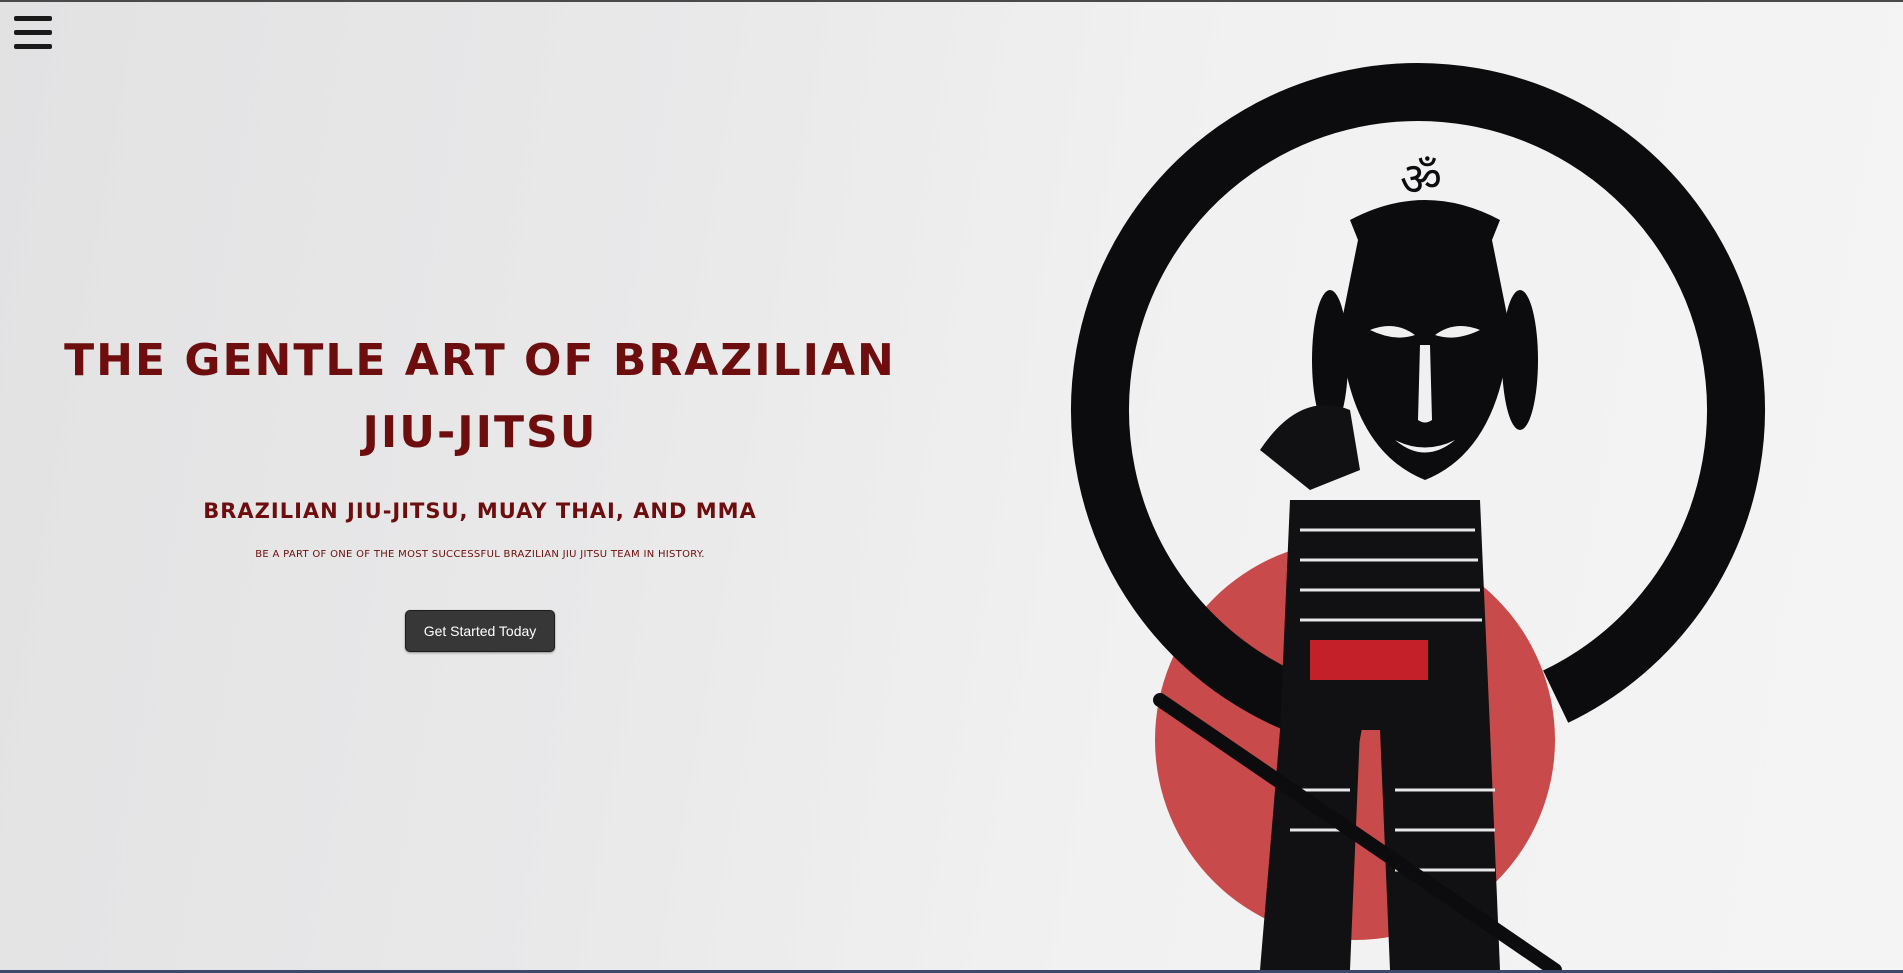 The image size is (1903, 973). Describe the element at coordinates (1369, 660) in the screenshot. I see `red-belt` at that location.